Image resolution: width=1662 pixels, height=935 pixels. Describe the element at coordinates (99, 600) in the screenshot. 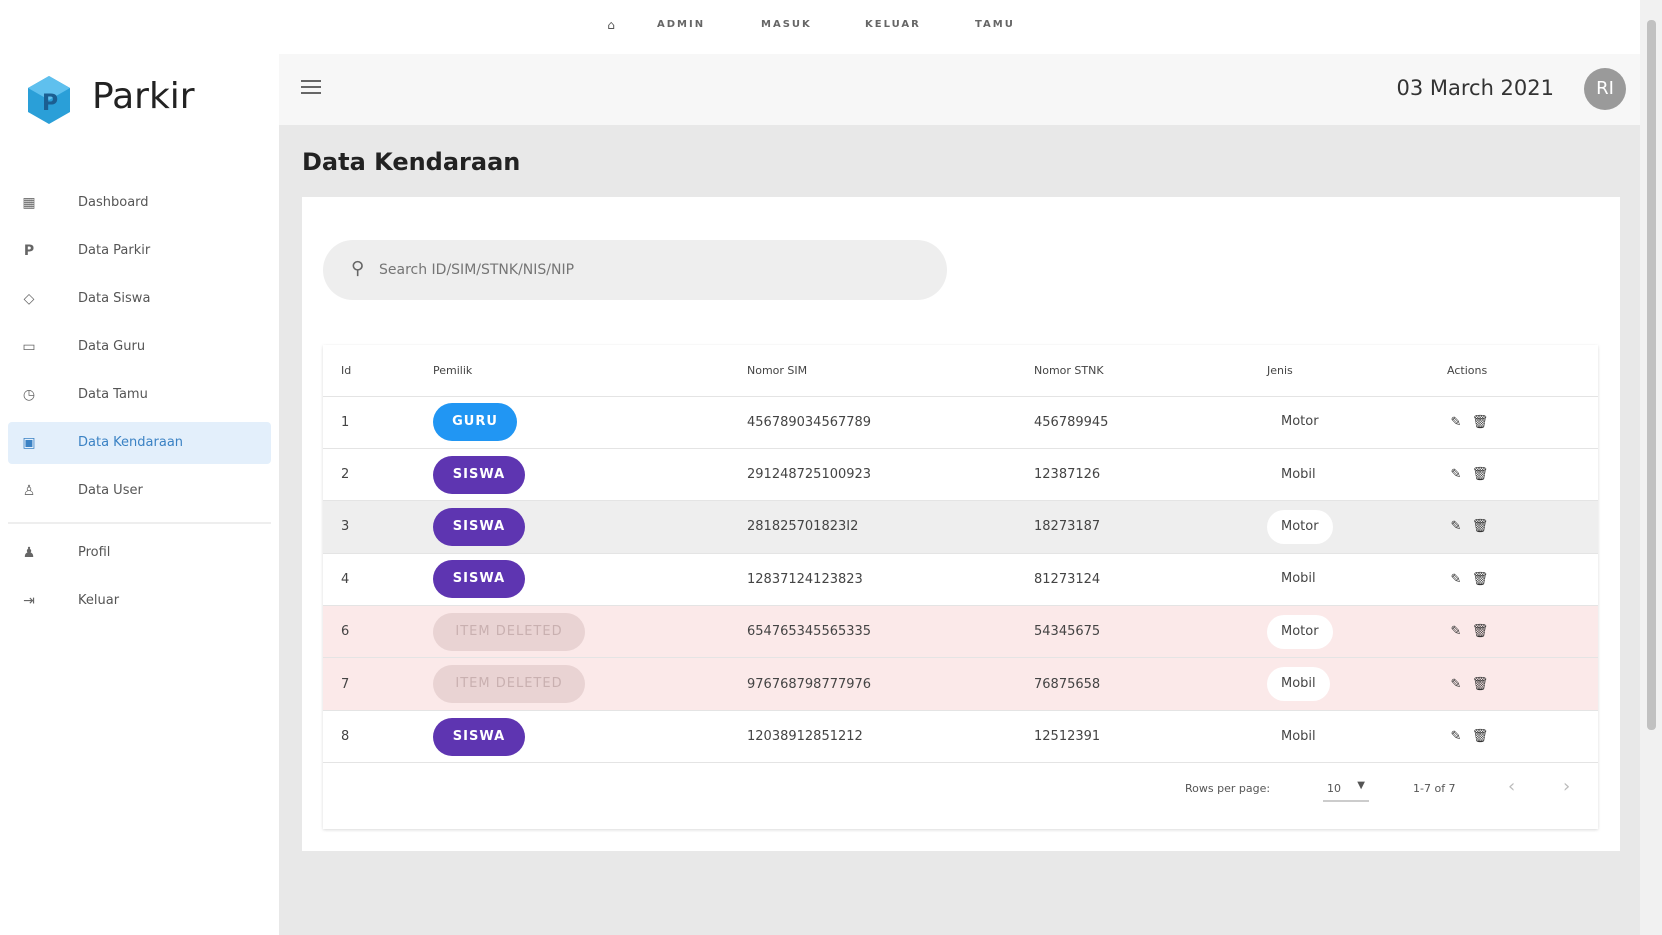

I see `sidebar-item-label: Keluar` at that location.